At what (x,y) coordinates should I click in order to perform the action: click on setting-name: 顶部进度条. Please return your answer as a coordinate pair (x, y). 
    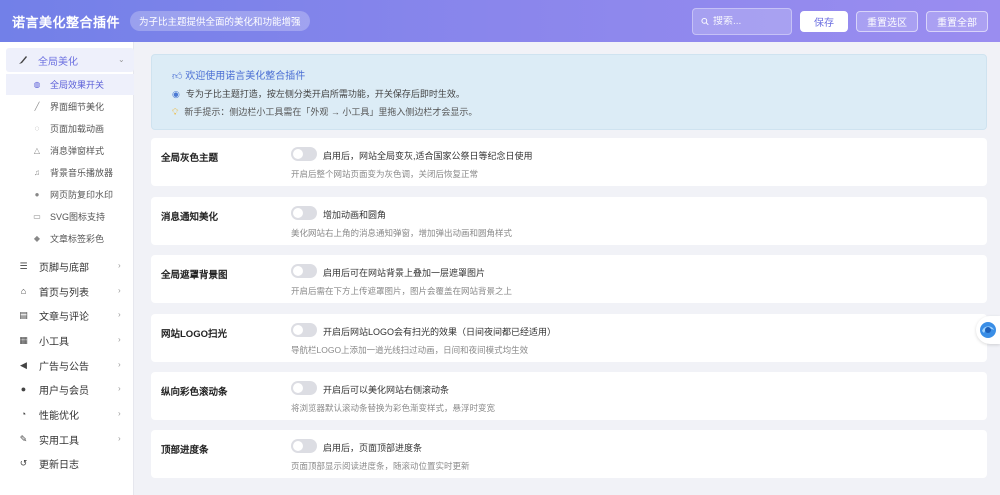
    Looking at the image, I should click on (185, 450).